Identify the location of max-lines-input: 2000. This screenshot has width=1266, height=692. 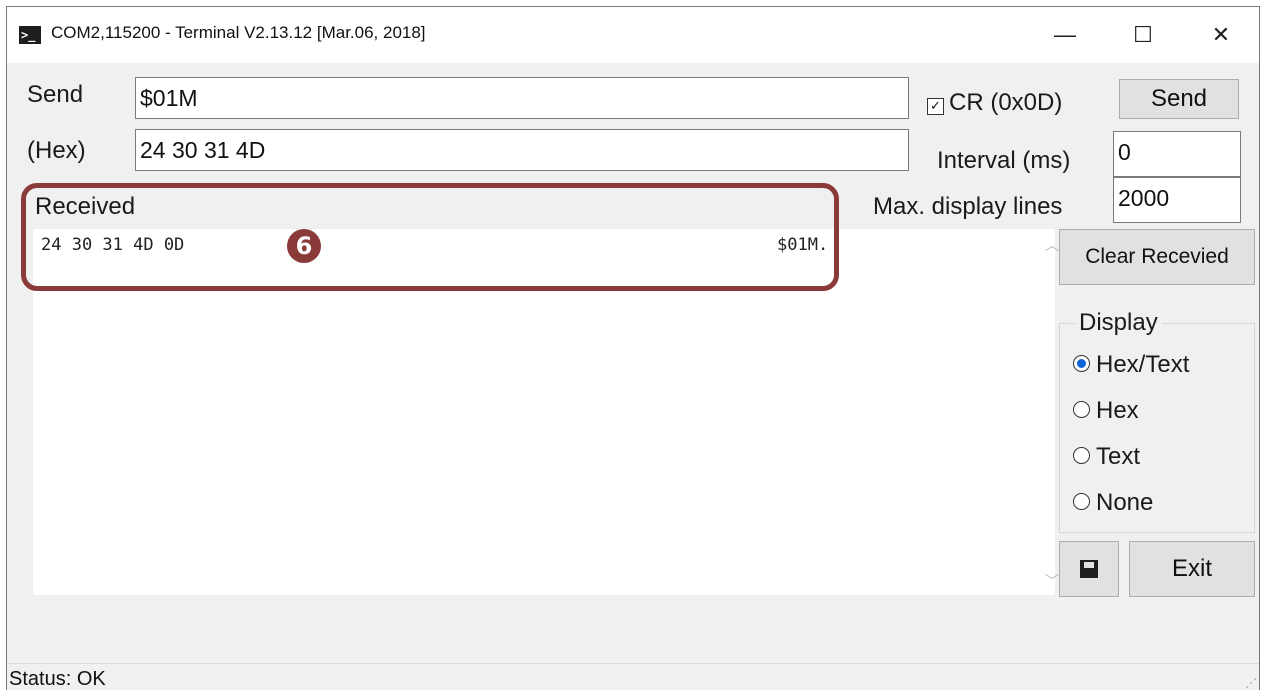
(1177, 200).